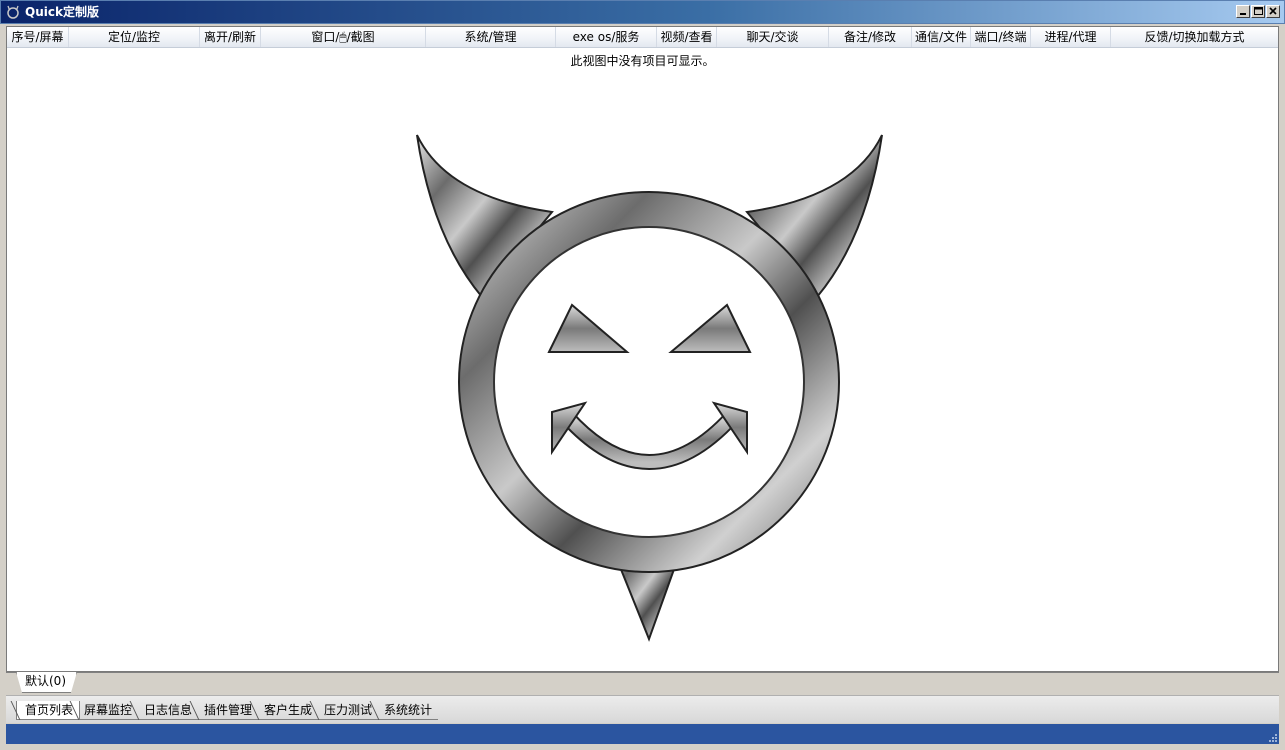 Image resolution: width=1285 pixels, height=750 pixels. What do you see at coordinates (1071, 37) in the screenshot?
I see `column-header-process: 进程/代理` at bounding box center [1071, 37].